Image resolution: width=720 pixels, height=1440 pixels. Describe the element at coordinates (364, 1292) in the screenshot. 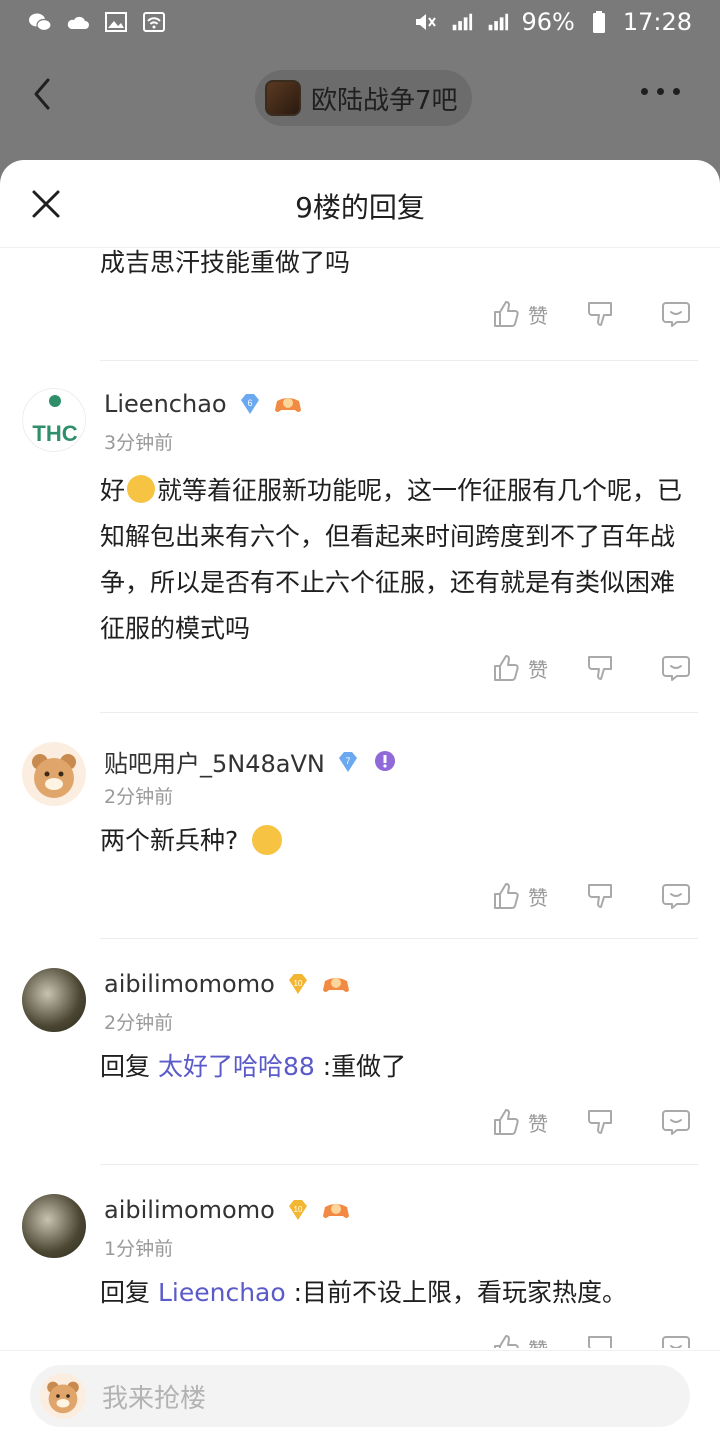

I see `comment-text: 回复 Lieenchao :目前不设上限，看玩家热度。` at that location.